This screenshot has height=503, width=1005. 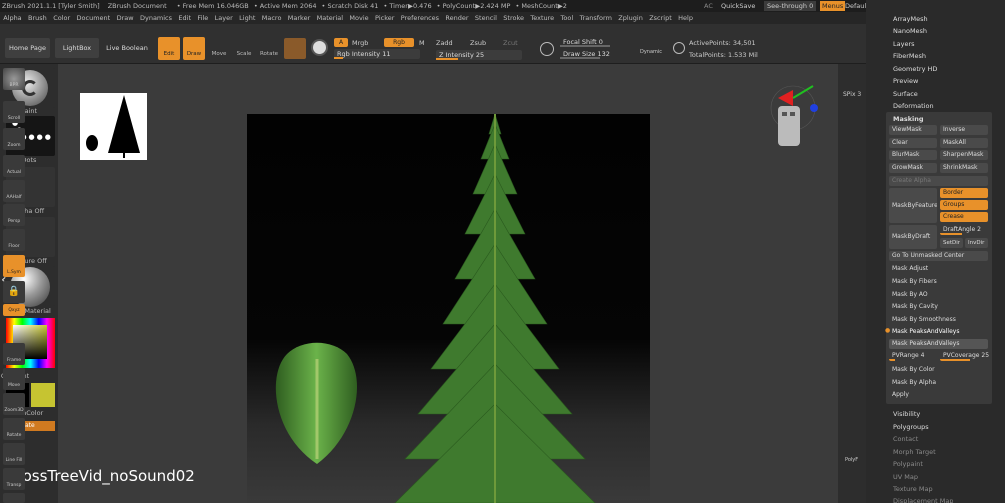 I want to click on nanomesh-subpalette: NanoMesh, so click(x=910, y=31).